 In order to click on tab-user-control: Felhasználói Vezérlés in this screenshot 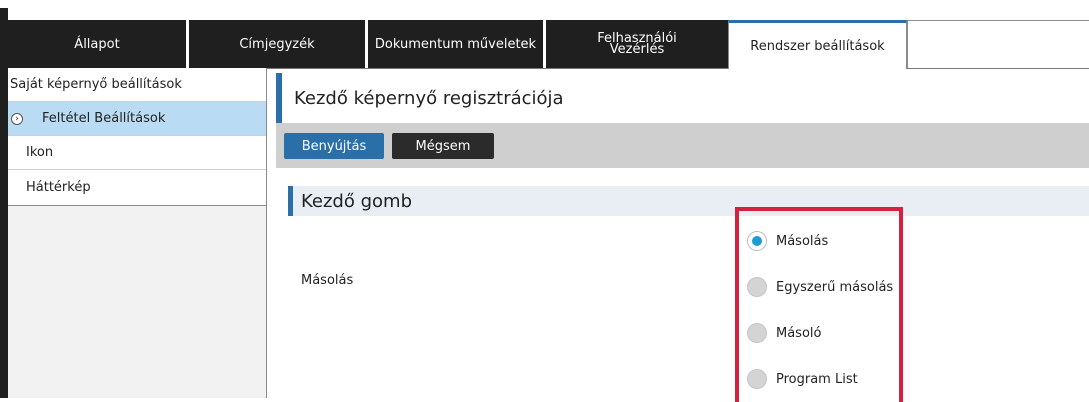, I will do `click(637, 44)`.